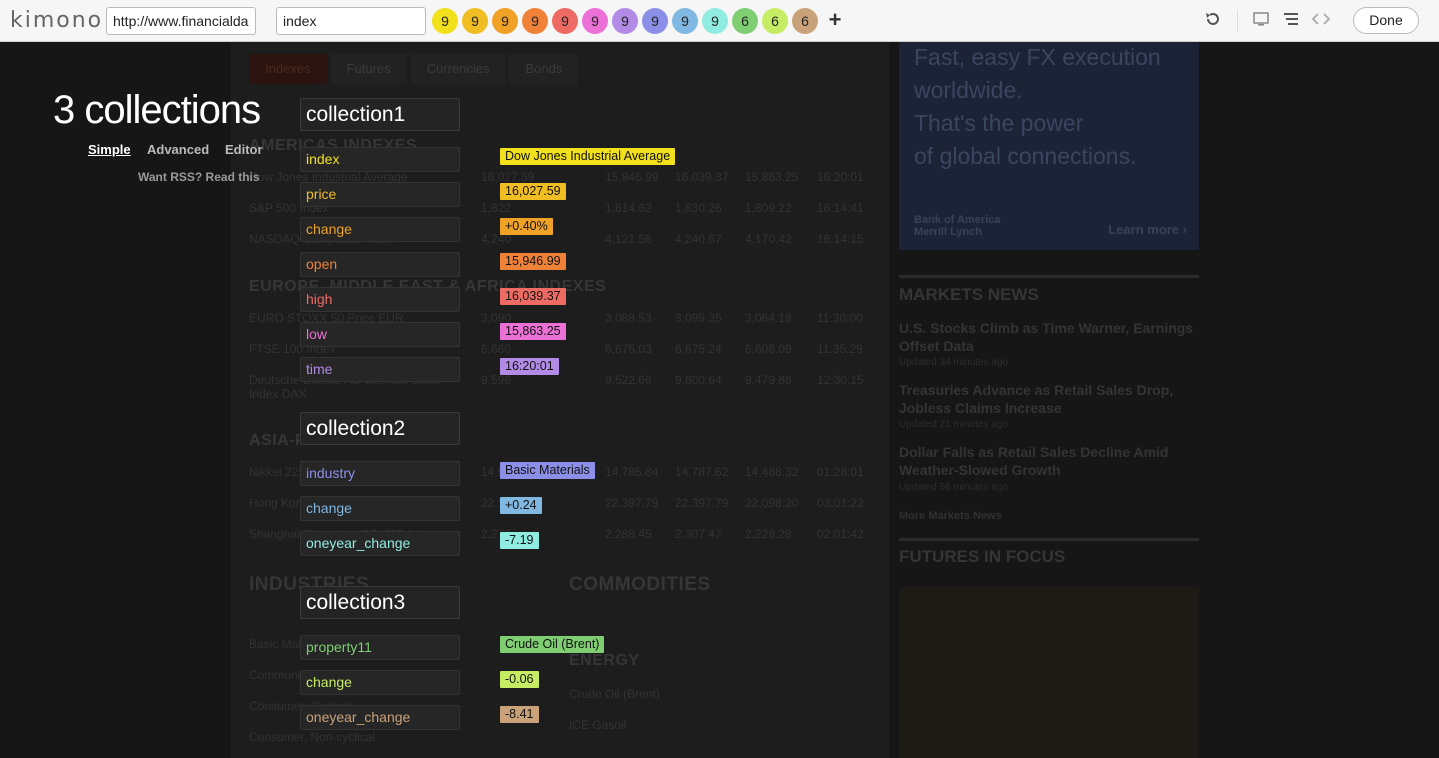  I want to click on property-value-label: Dow Jones Industrial Average, so click(588, 156).